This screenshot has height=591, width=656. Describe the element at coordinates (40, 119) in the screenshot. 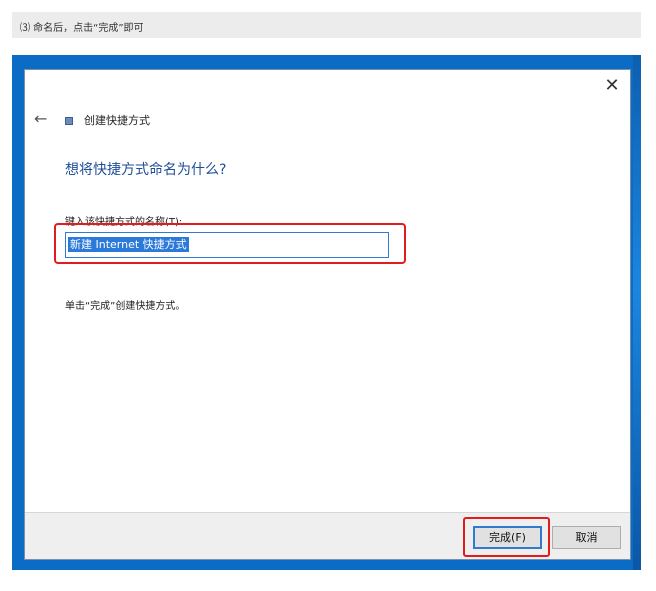

I see `back-arrow-icon: ←` at that location.